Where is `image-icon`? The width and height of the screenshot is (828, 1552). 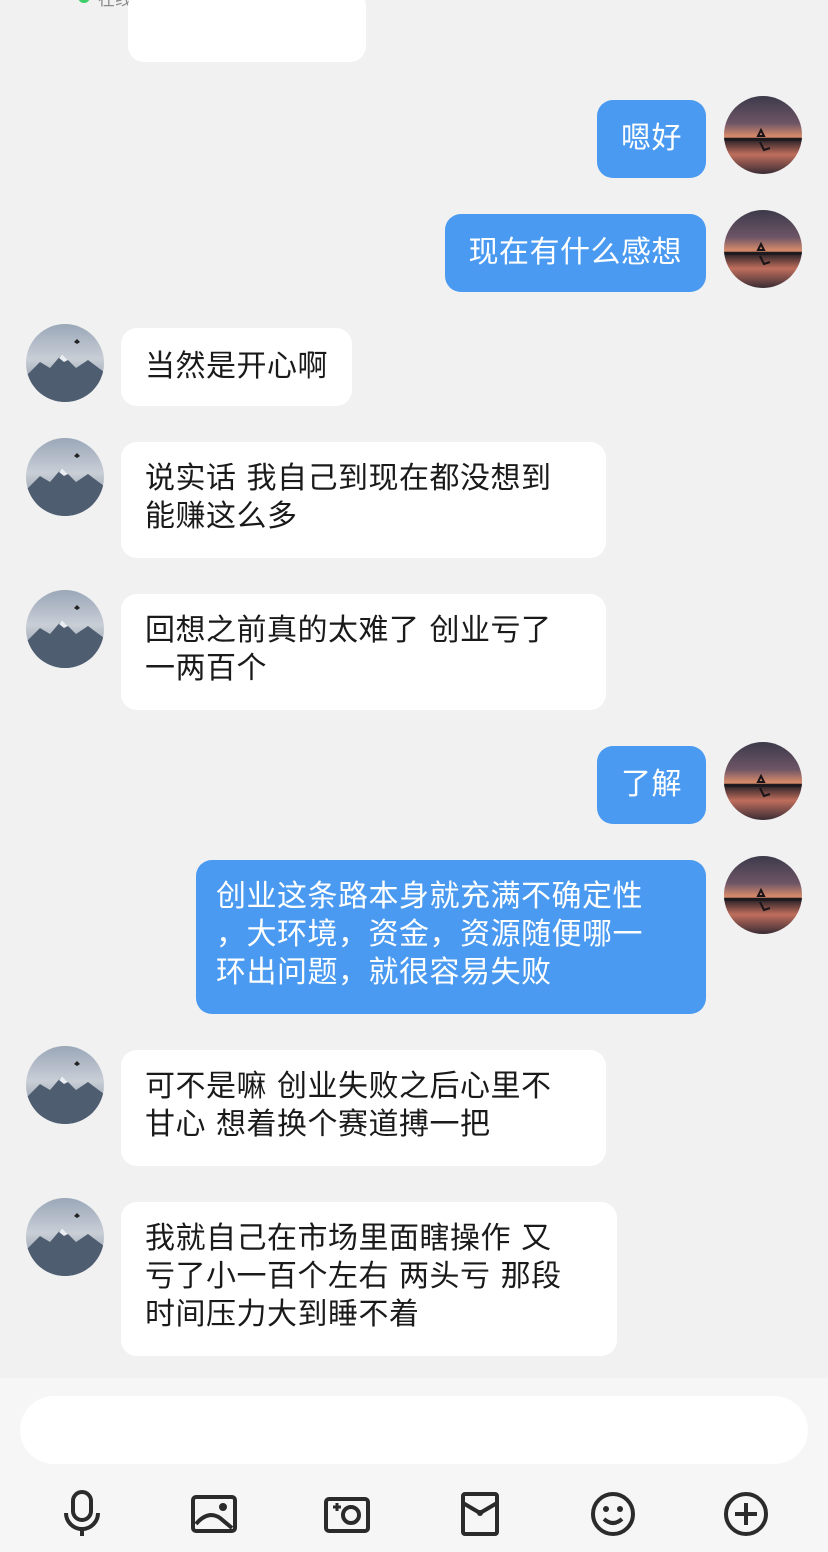
image-icon is located at coordinates (214, 1514).